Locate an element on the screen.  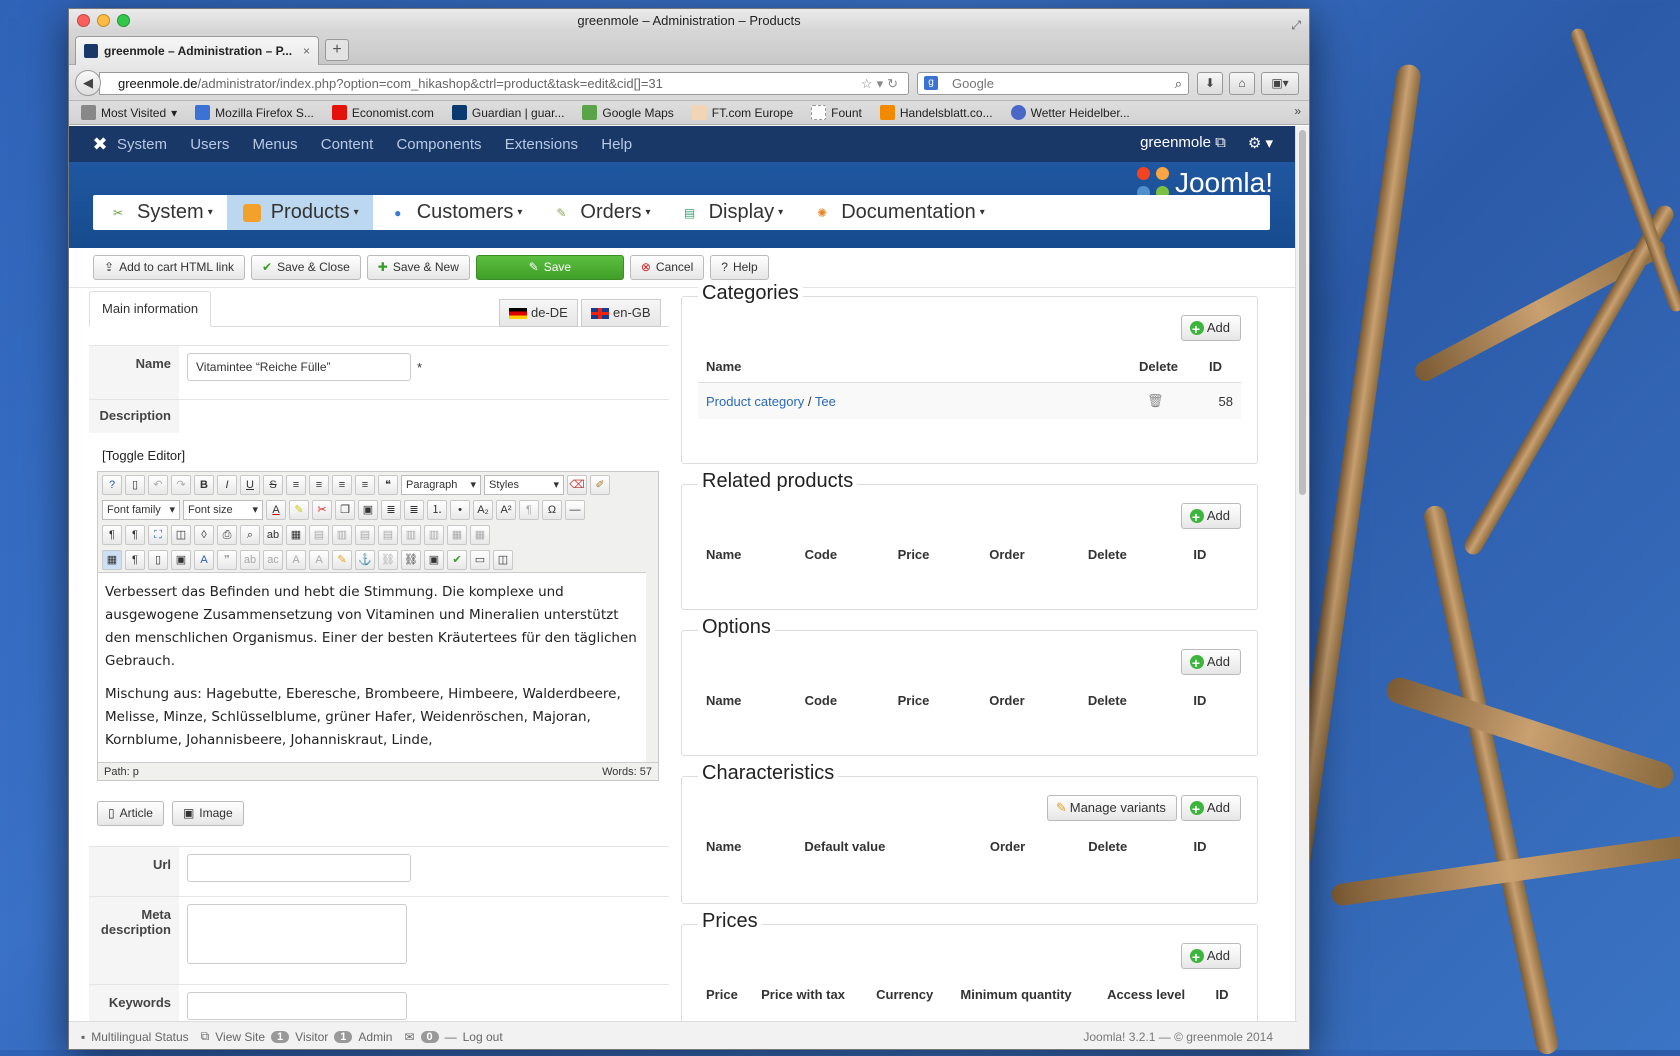
help-icon: ? is located at coordinates (112, 484).